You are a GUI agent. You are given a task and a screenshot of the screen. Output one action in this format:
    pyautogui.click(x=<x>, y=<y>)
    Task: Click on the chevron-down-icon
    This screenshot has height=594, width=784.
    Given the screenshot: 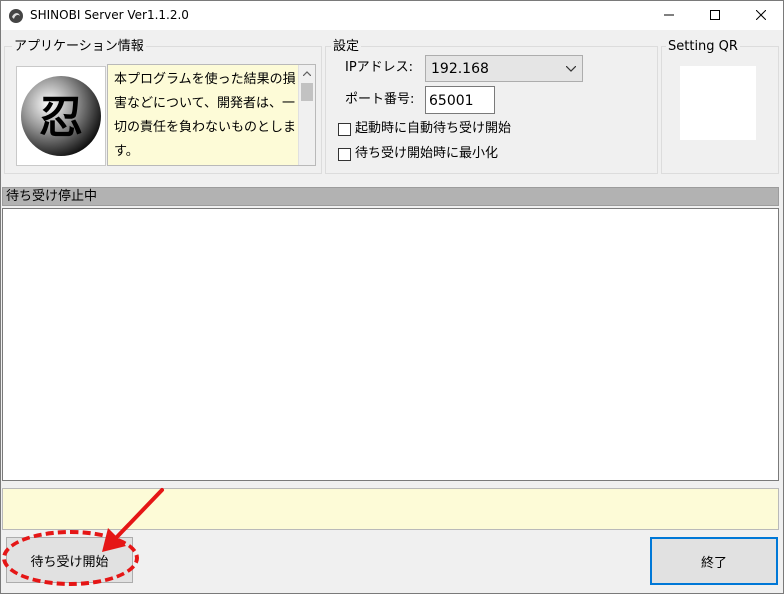 What is the action you would take?
    pyautogui.click(x=571, y=69)
    